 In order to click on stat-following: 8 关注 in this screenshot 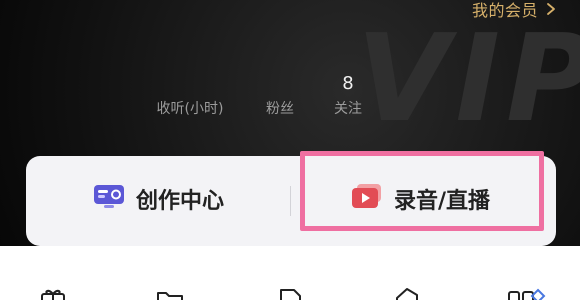, I will do `click(348, 95)`.